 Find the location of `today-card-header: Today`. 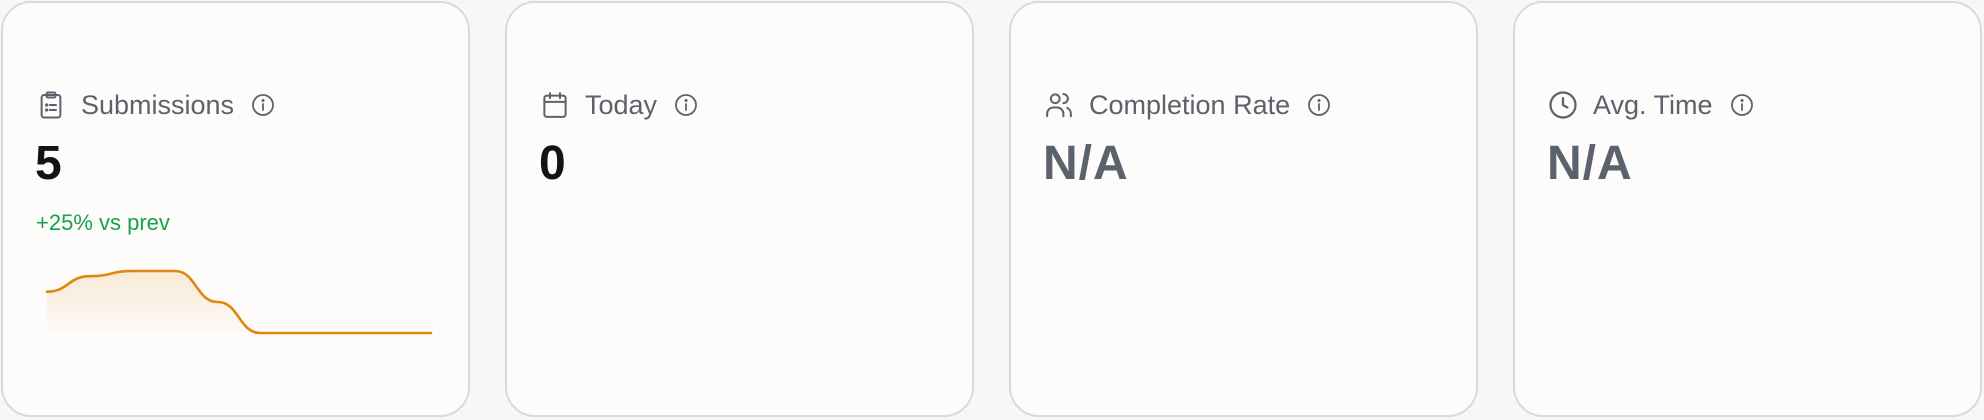

today-card-header: Today is located at coordinates (619, 105).